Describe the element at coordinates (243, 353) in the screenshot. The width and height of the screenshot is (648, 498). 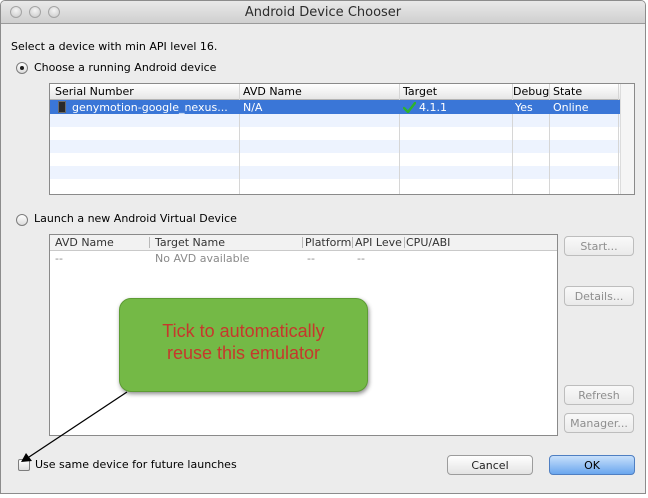
I see `annotation-line-2: reuse this emulator` at that location.